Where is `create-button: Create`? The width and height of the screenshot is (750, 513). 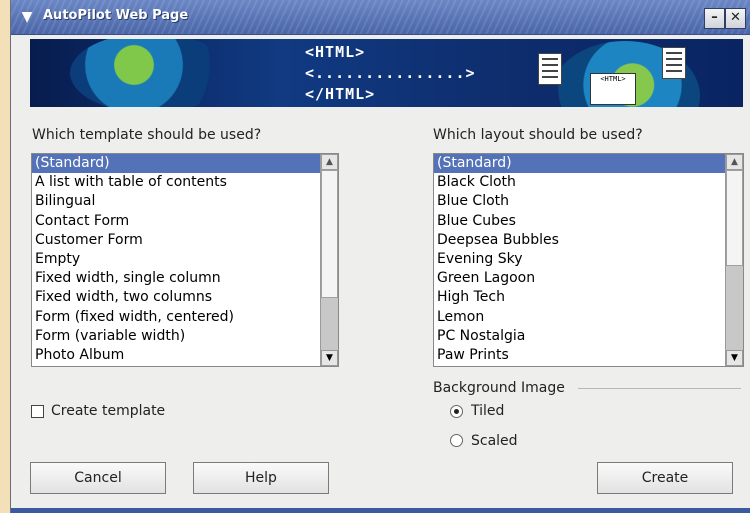
create-button: Create is located at coordinates (665, 478).